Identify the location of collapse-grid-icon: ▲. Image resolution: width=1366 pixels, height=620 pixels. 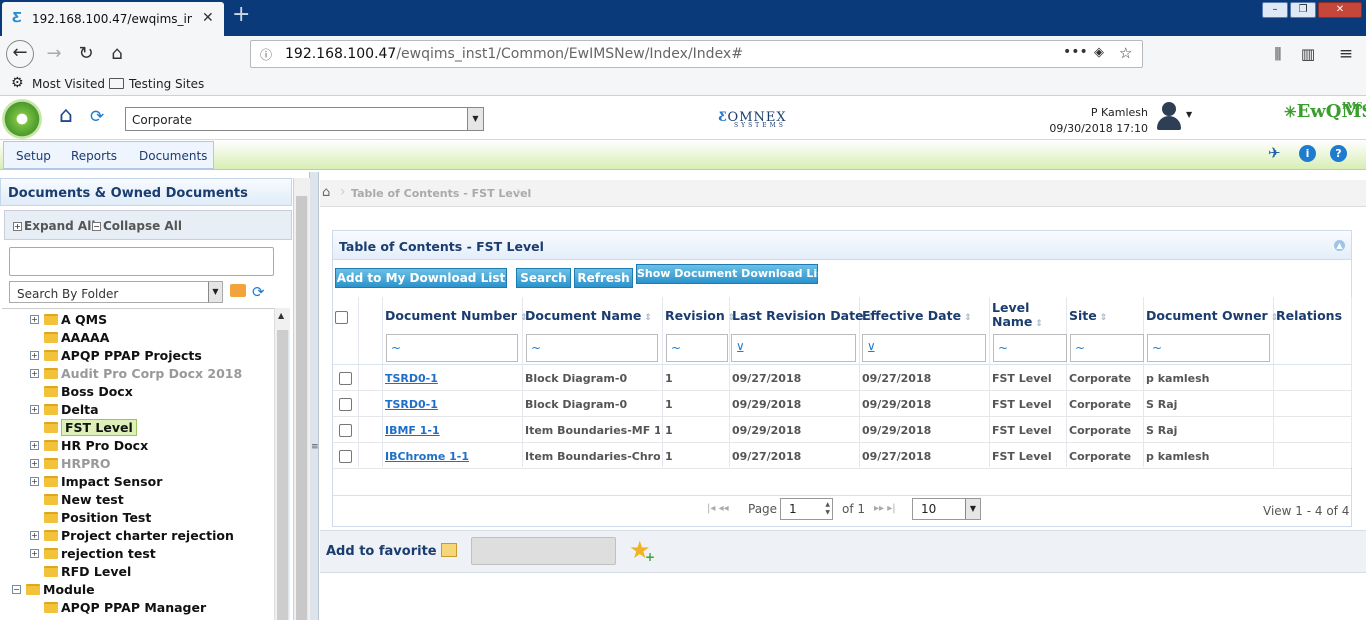
(1339, 245).